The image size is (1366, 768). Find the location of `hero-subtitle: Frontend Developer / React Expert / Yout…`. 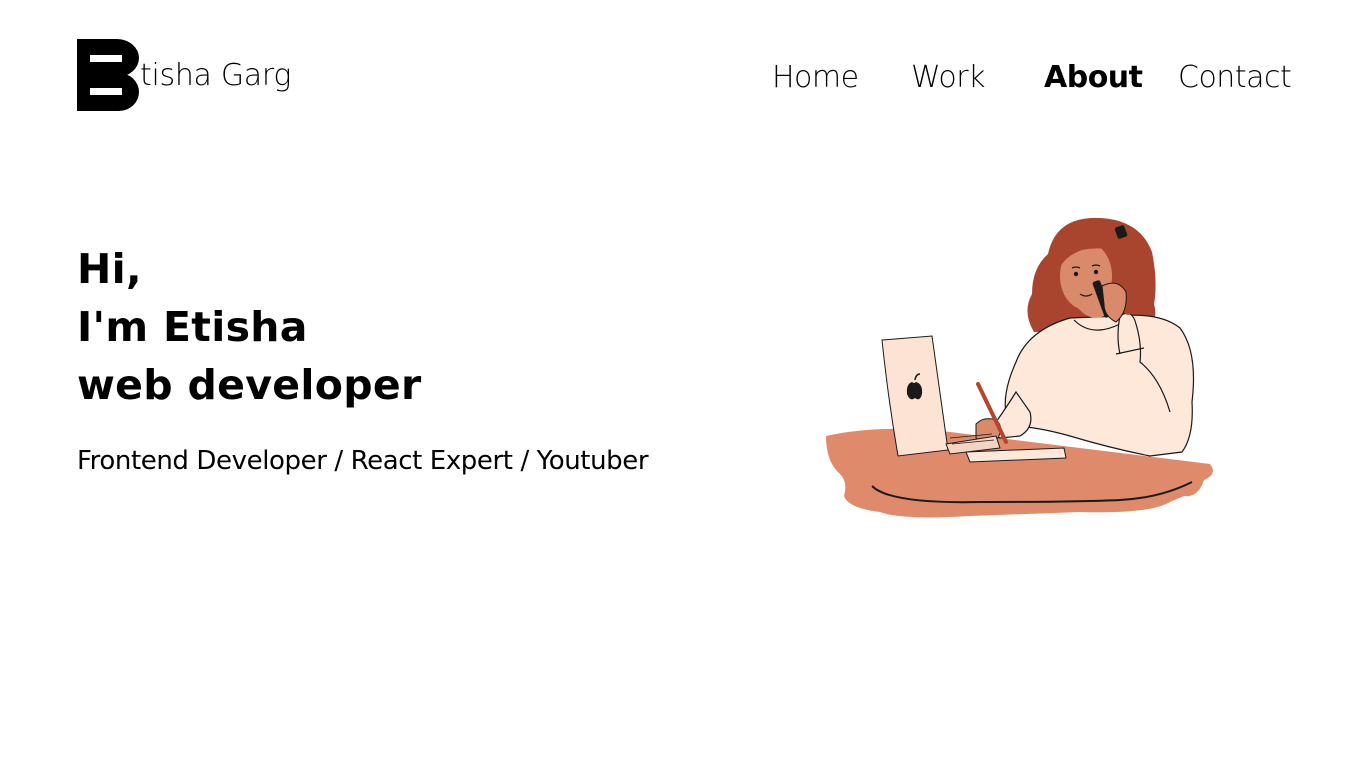

hero-subtitle: Frontend Developer / React Expert / Yout… is located at coordinates (363, 461).